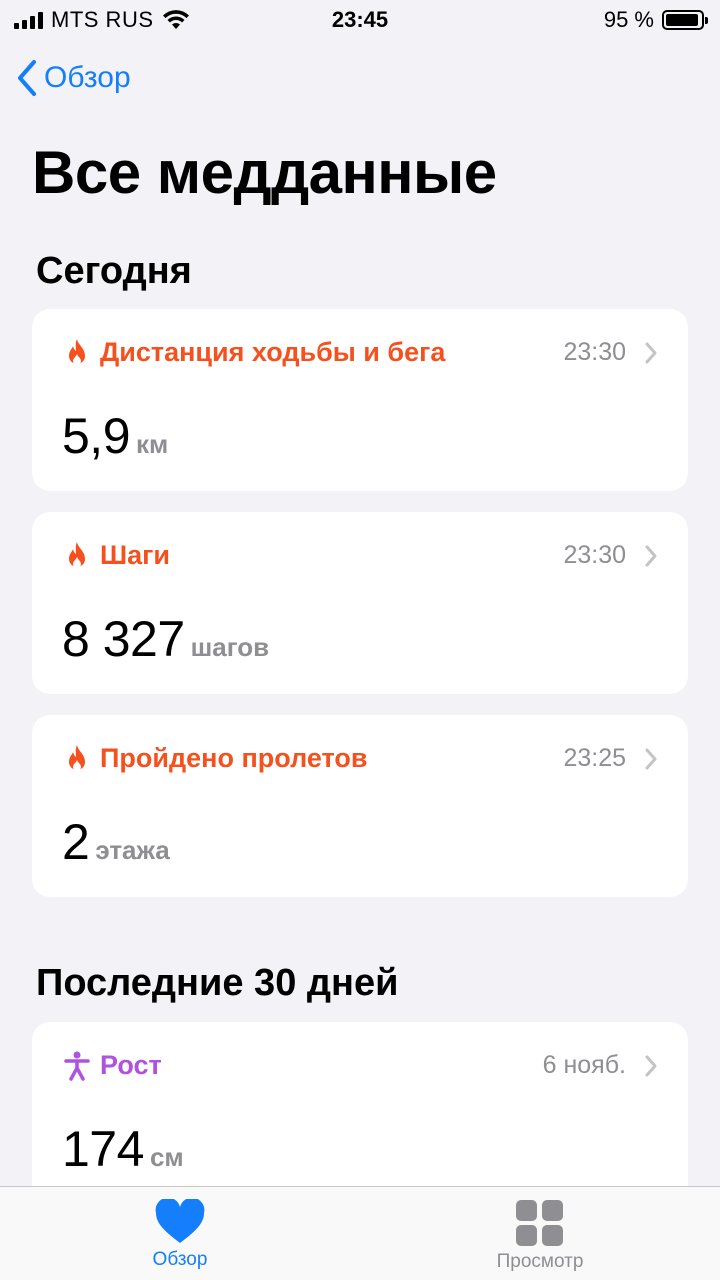 The image size is (720, 1280). I want to click on grid-icon, so click(539, 1223).